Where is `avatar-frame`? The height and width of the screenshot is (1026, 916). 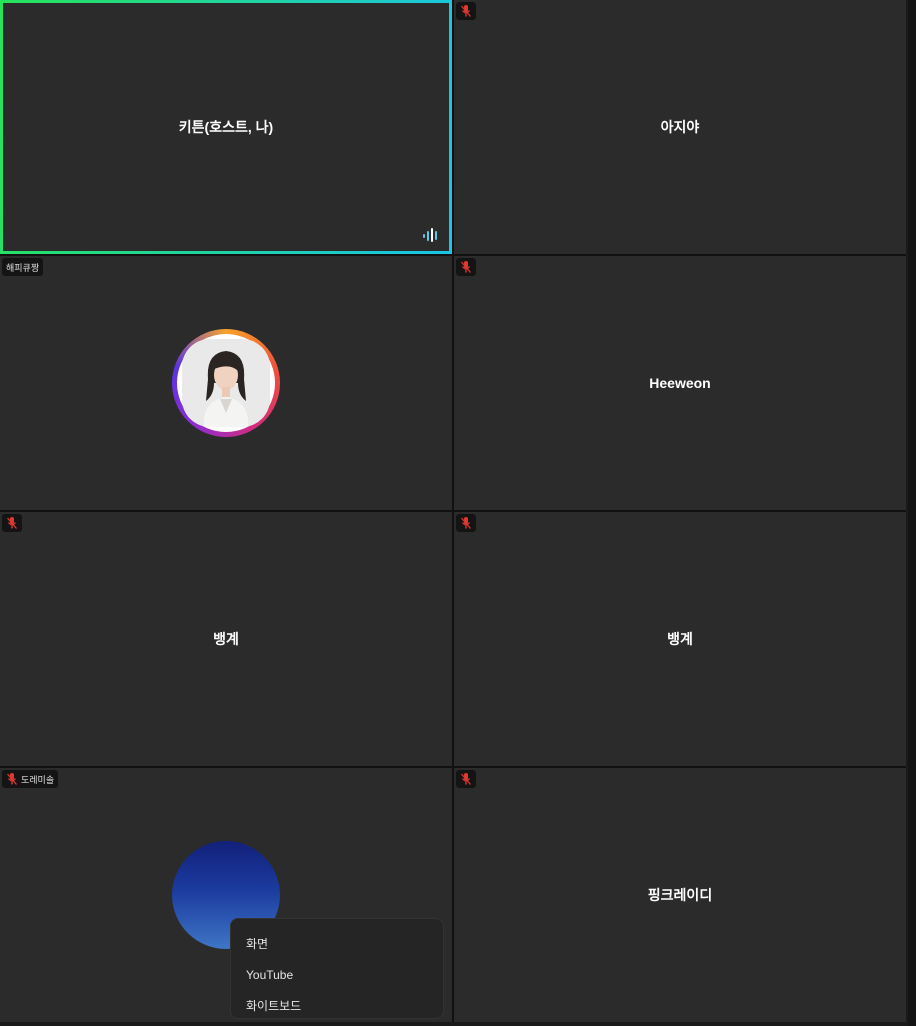
avatar-frame is located at coordinates (226, 383).